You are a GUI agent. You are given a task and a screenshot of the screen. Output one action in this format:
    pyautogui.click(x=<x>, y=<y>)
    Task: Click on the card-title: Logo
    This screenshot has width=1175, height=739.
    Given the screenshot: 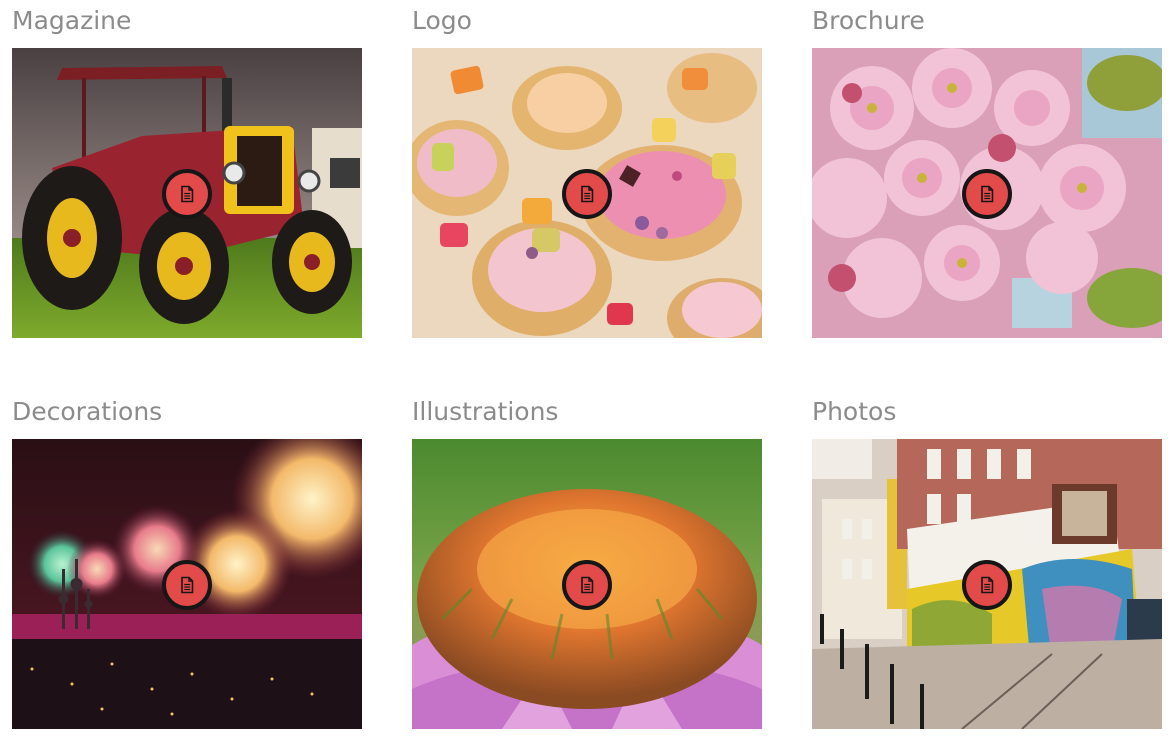 What is the action you would take?
    pyautogui.click(x=442, y=20)
    